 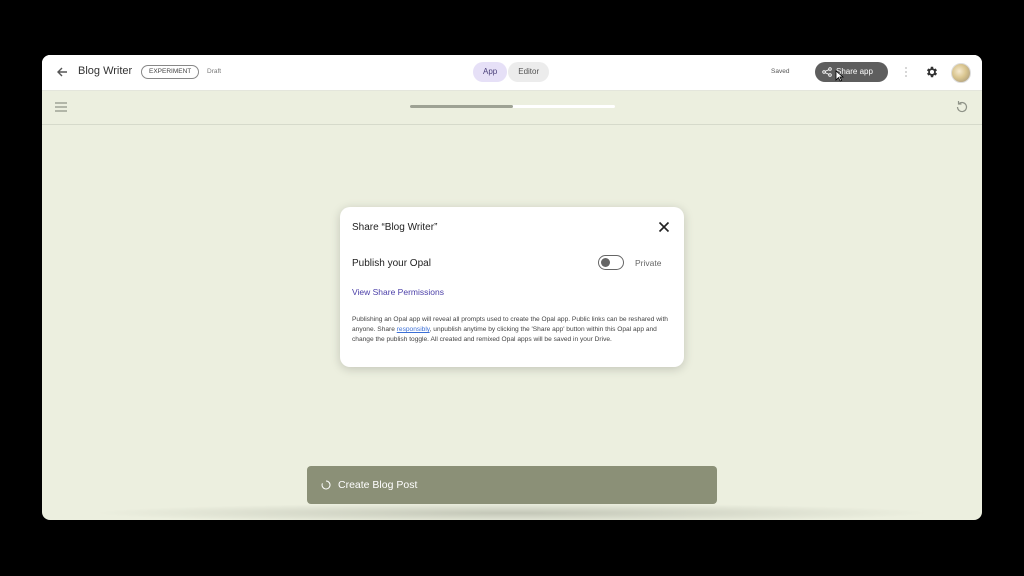 I want to click on draft-status: Draft, so click(x=214, y=71).